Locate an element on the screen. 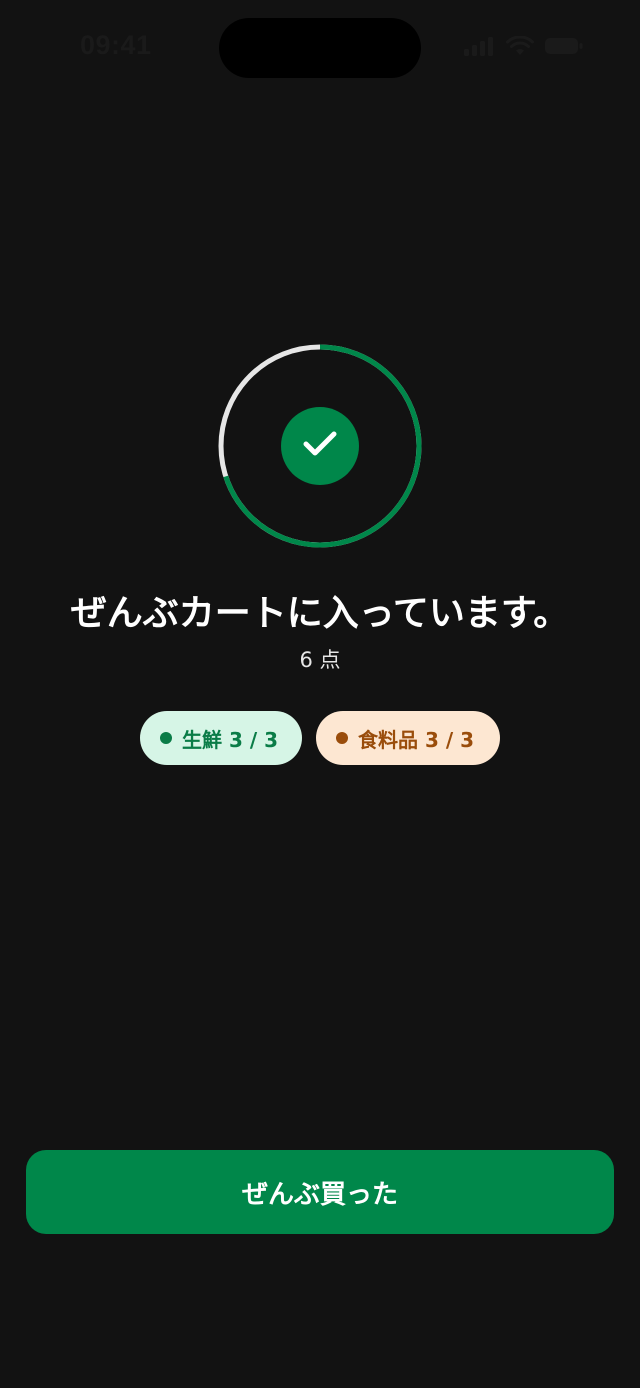  dynamic-island is located at coordinates (320, 48).